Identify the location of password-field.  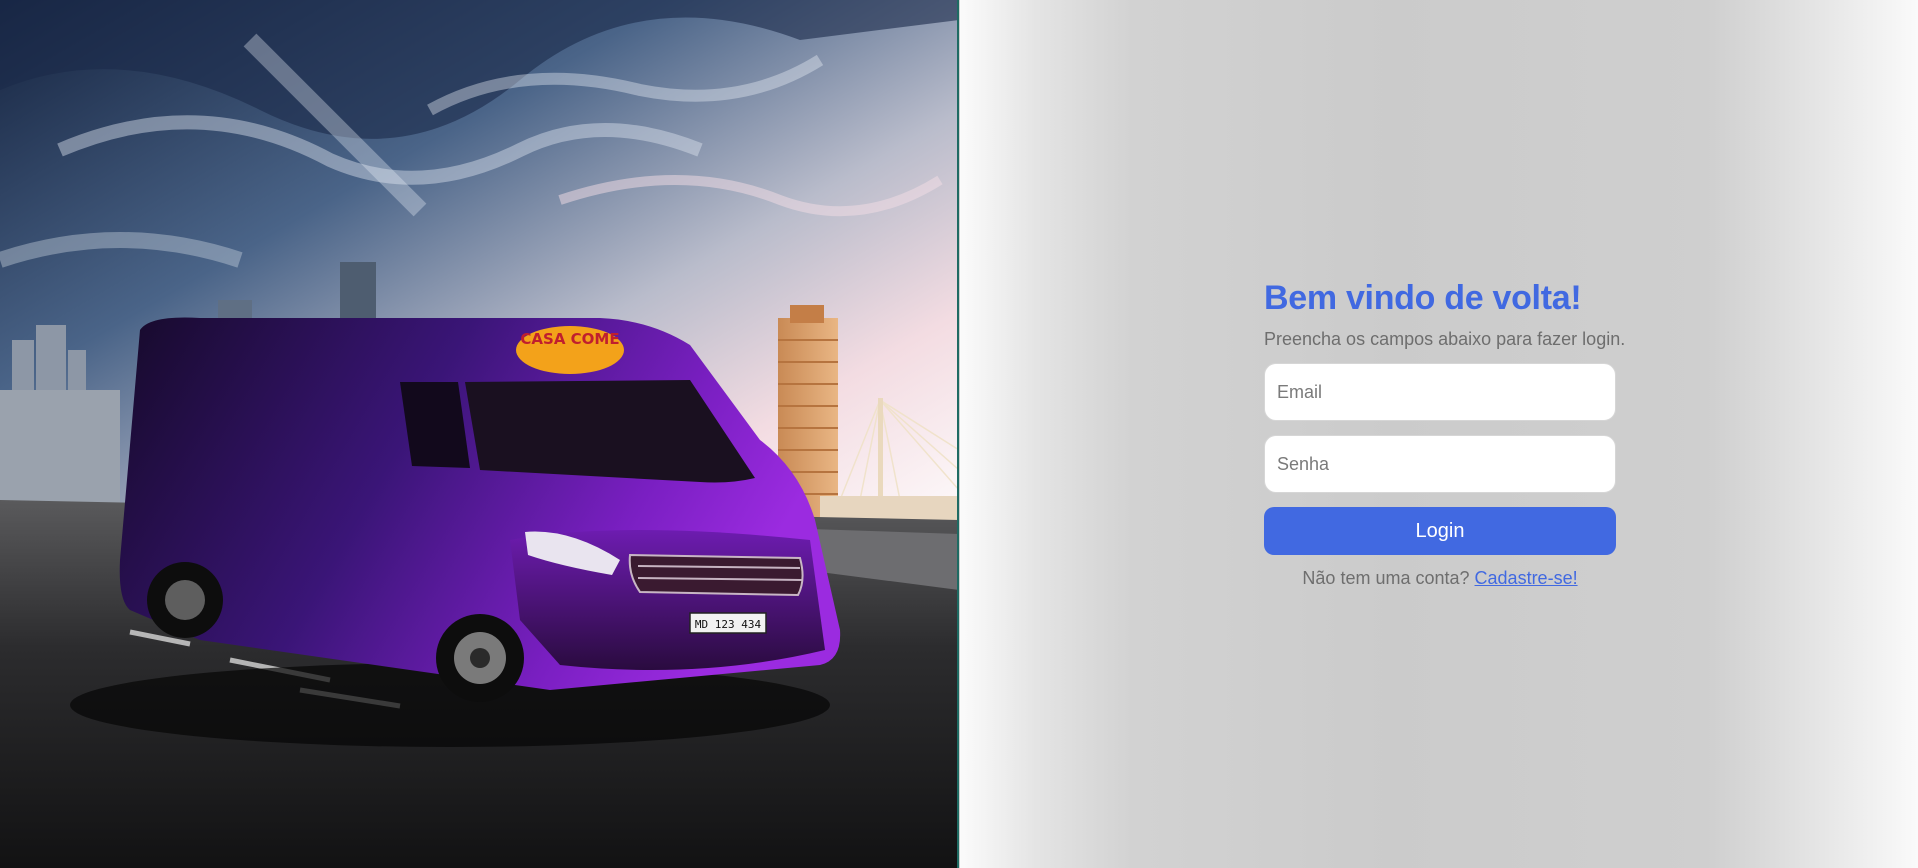
(1440, 464).